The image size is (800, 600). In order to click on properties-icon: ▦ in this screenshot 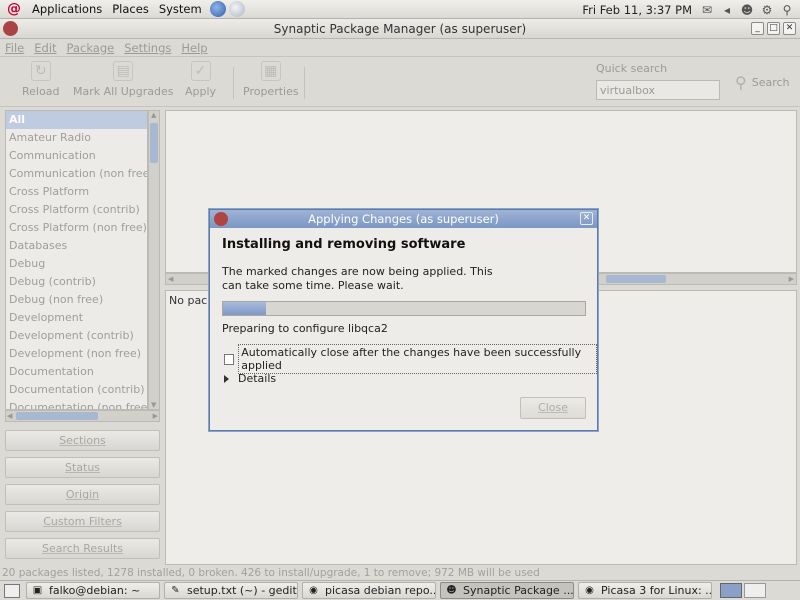, I will do `click(270, 71)`.